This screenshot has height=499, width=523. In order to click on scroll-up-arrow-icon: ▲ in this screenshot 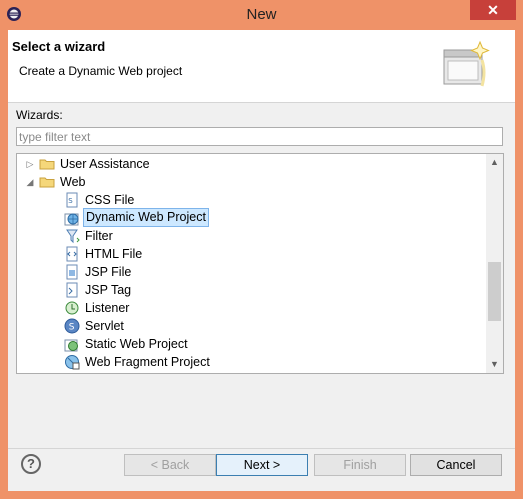, I will do `click(494, 162)`.